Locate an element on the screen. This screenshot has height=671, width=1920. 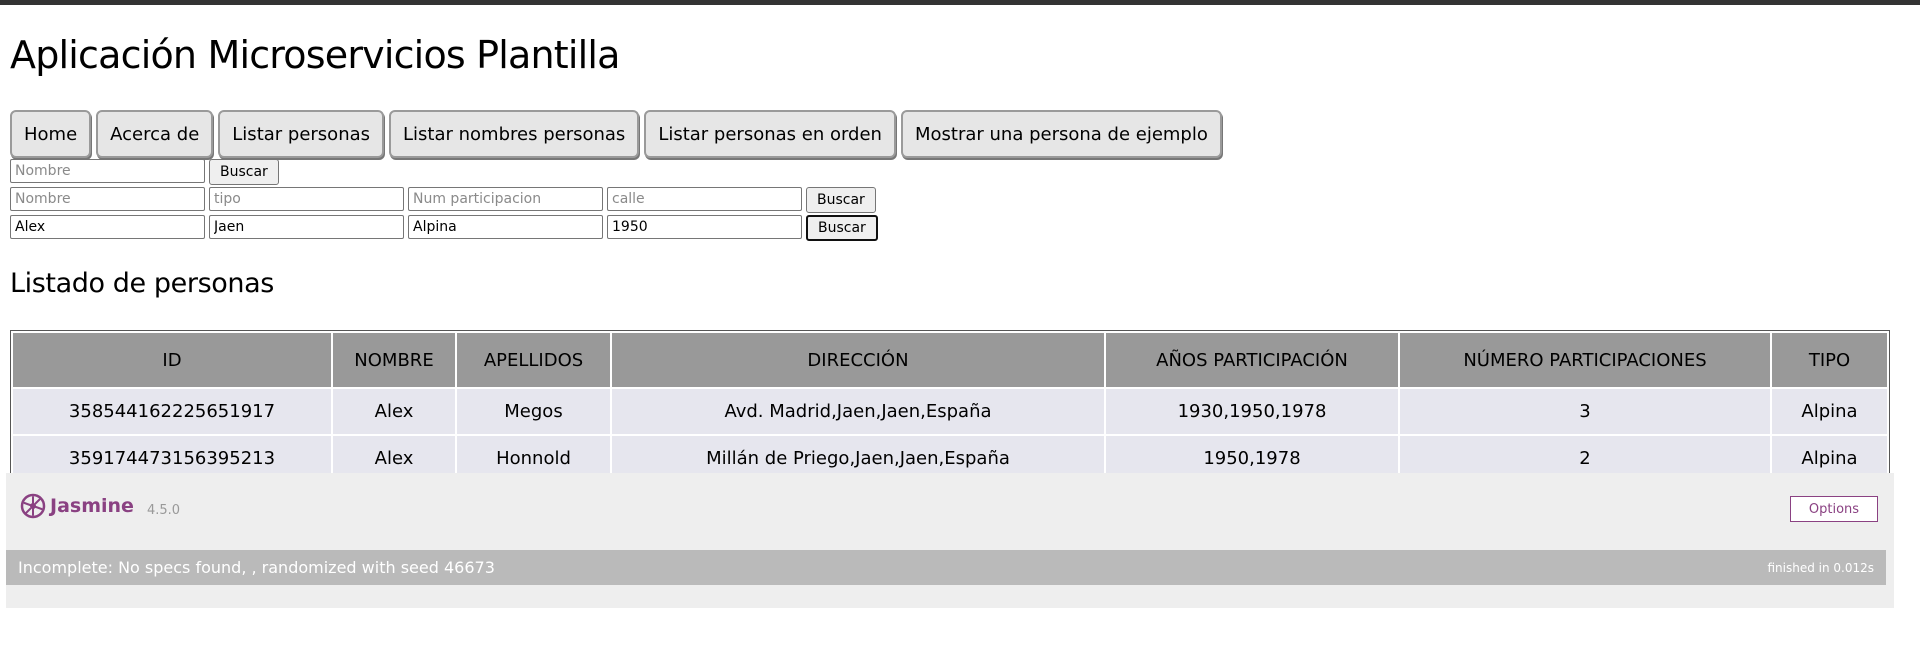
column-header-direccion: DIRECCIÓN is located at coordinates (858, 360).